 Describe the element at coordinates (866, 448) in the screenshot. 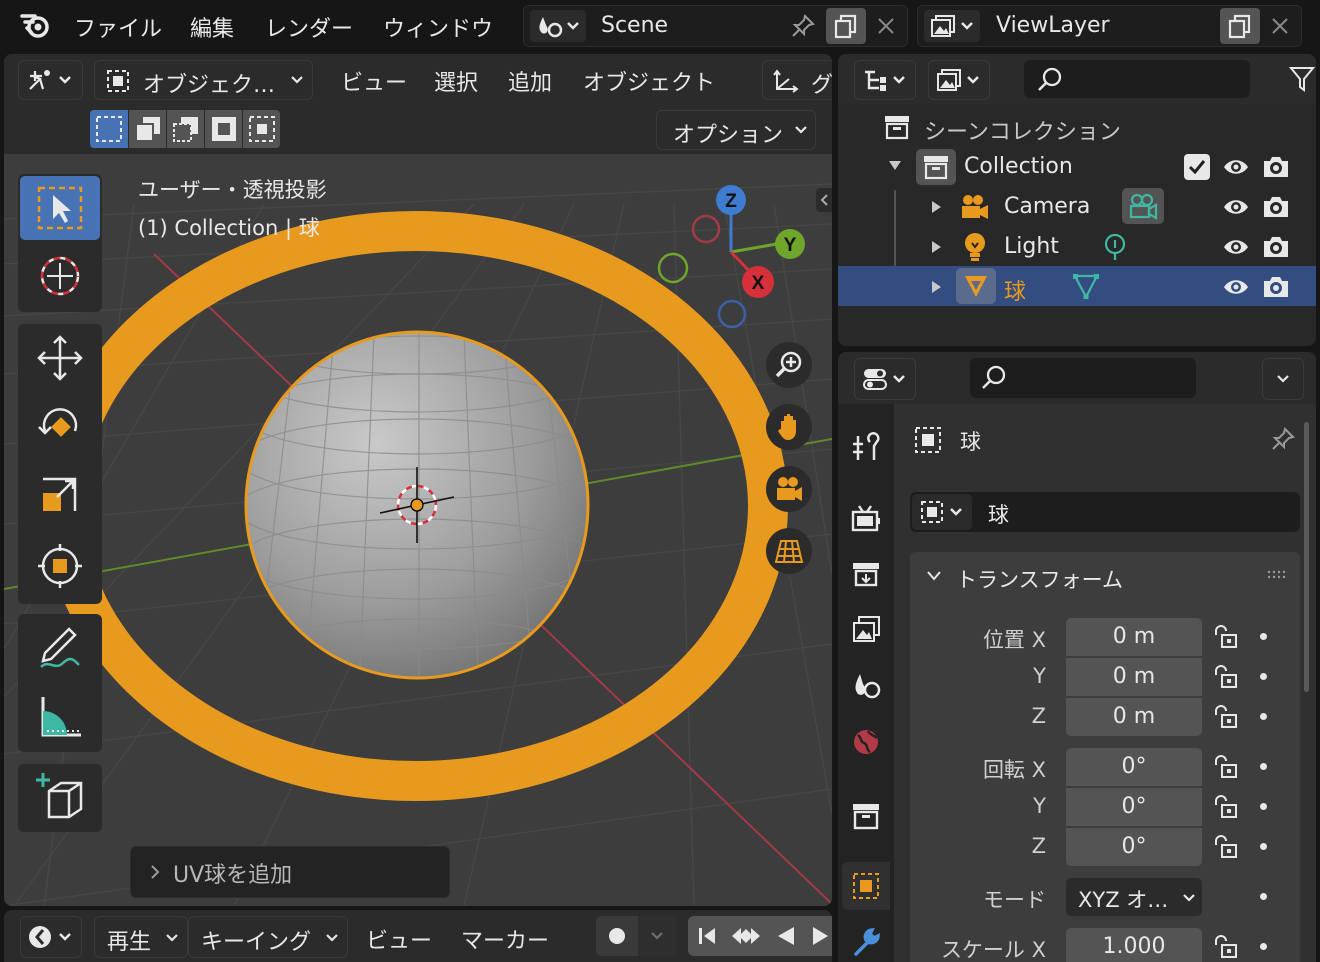

I see `tool-tab-icon` at that location.